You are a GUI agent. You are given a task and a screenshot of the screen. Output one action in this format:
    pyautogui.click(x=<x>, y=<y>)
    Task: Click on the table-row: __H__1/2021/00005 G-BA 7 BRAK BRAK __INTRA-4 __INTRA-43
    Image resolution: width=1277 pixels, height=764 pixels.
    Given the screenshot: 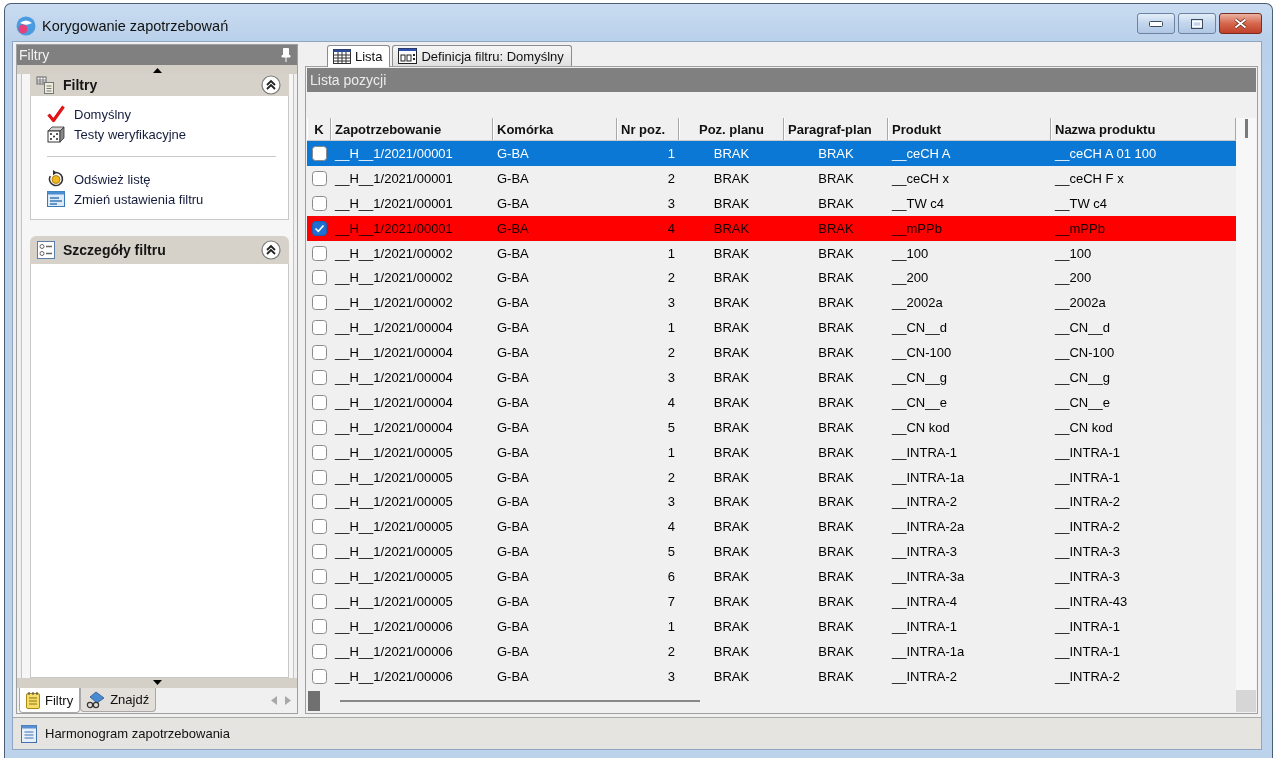 What is the action you would take?
    pyautogui.click(x=771, y=601)
    